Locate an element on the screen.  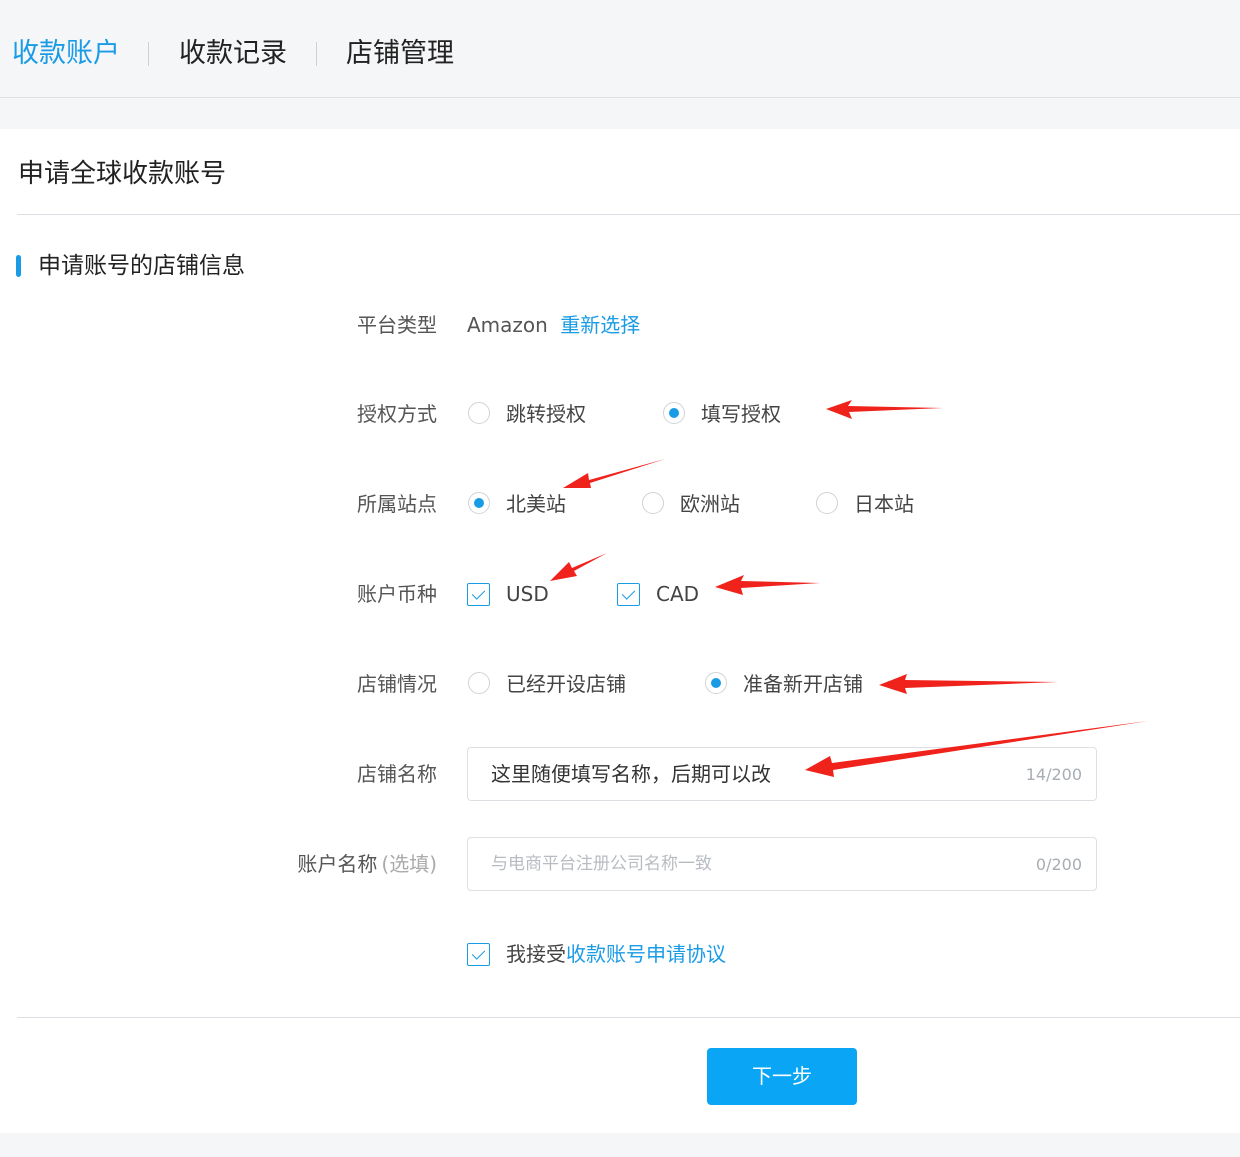
site-label: 所属站点 is located at coordinates (397, 504).